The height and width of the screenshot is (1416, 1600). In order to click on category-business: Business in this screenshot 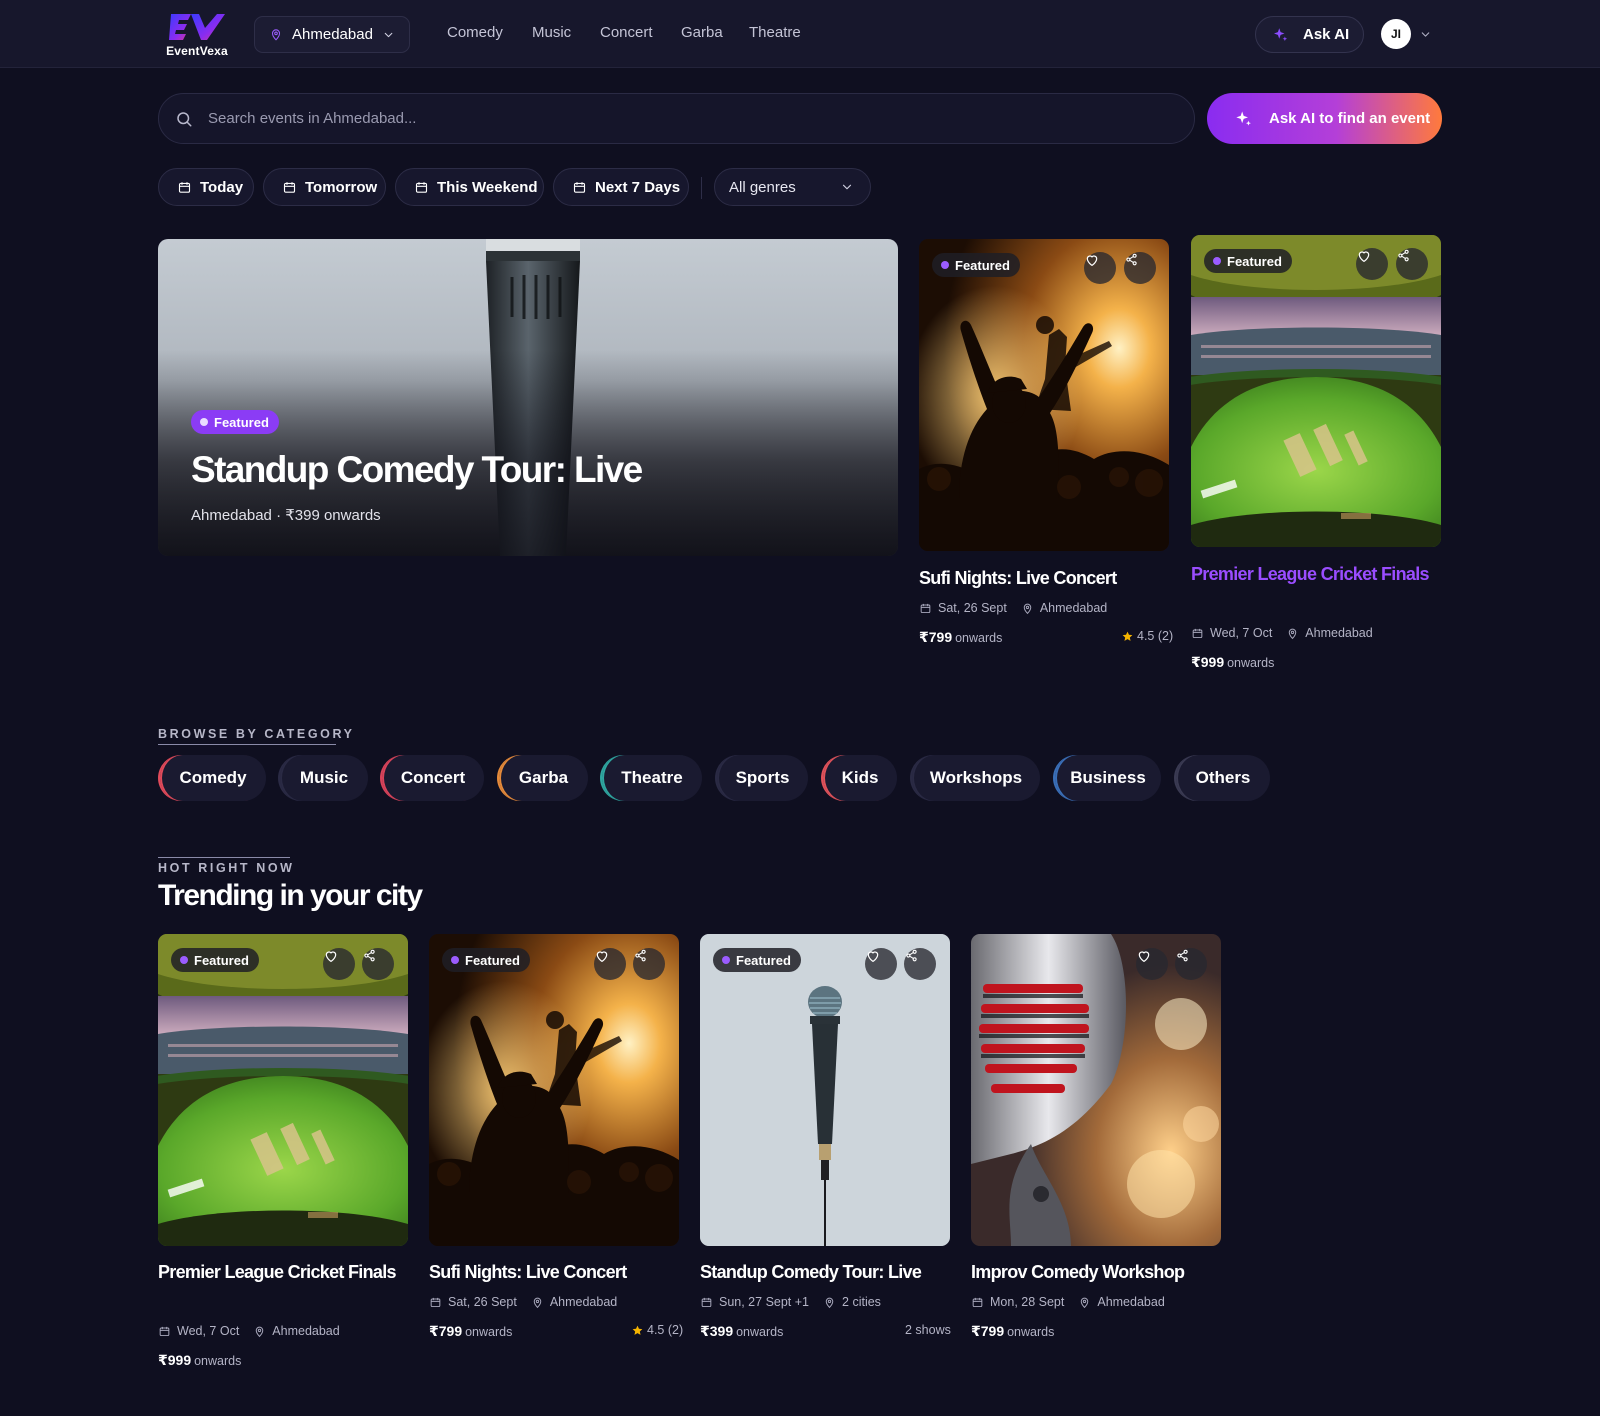, I will do `click(1107, 778)`.